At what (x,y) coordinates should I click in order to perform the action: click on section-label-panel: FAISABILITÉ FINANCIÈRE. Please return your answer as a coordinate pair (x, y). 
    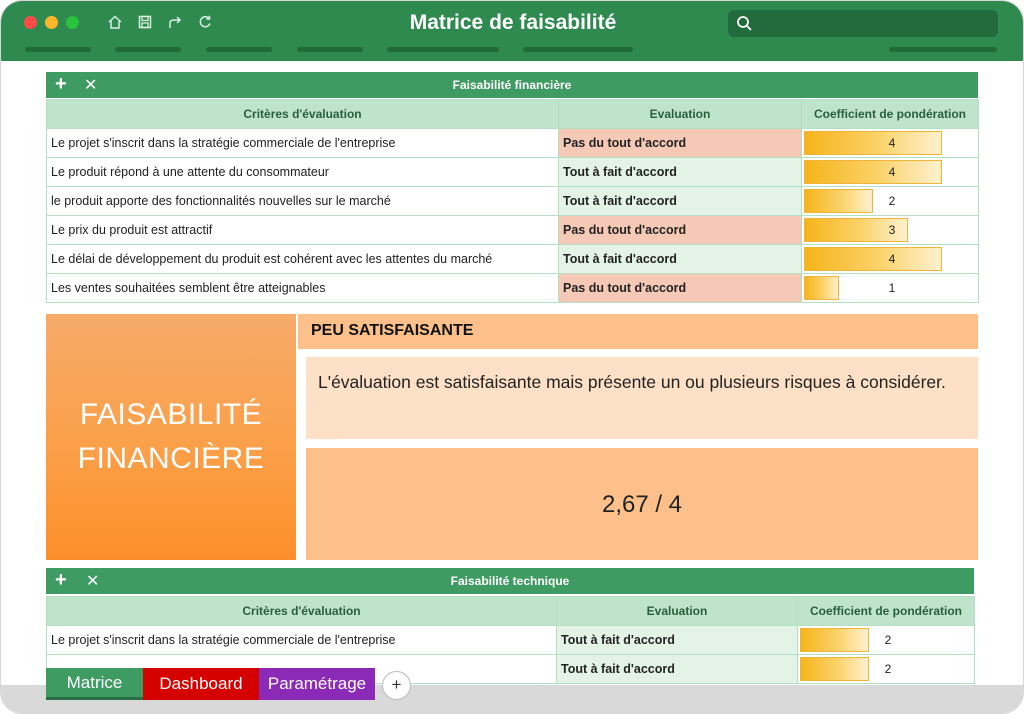
    Looking at the image, I should click on (171, 437).